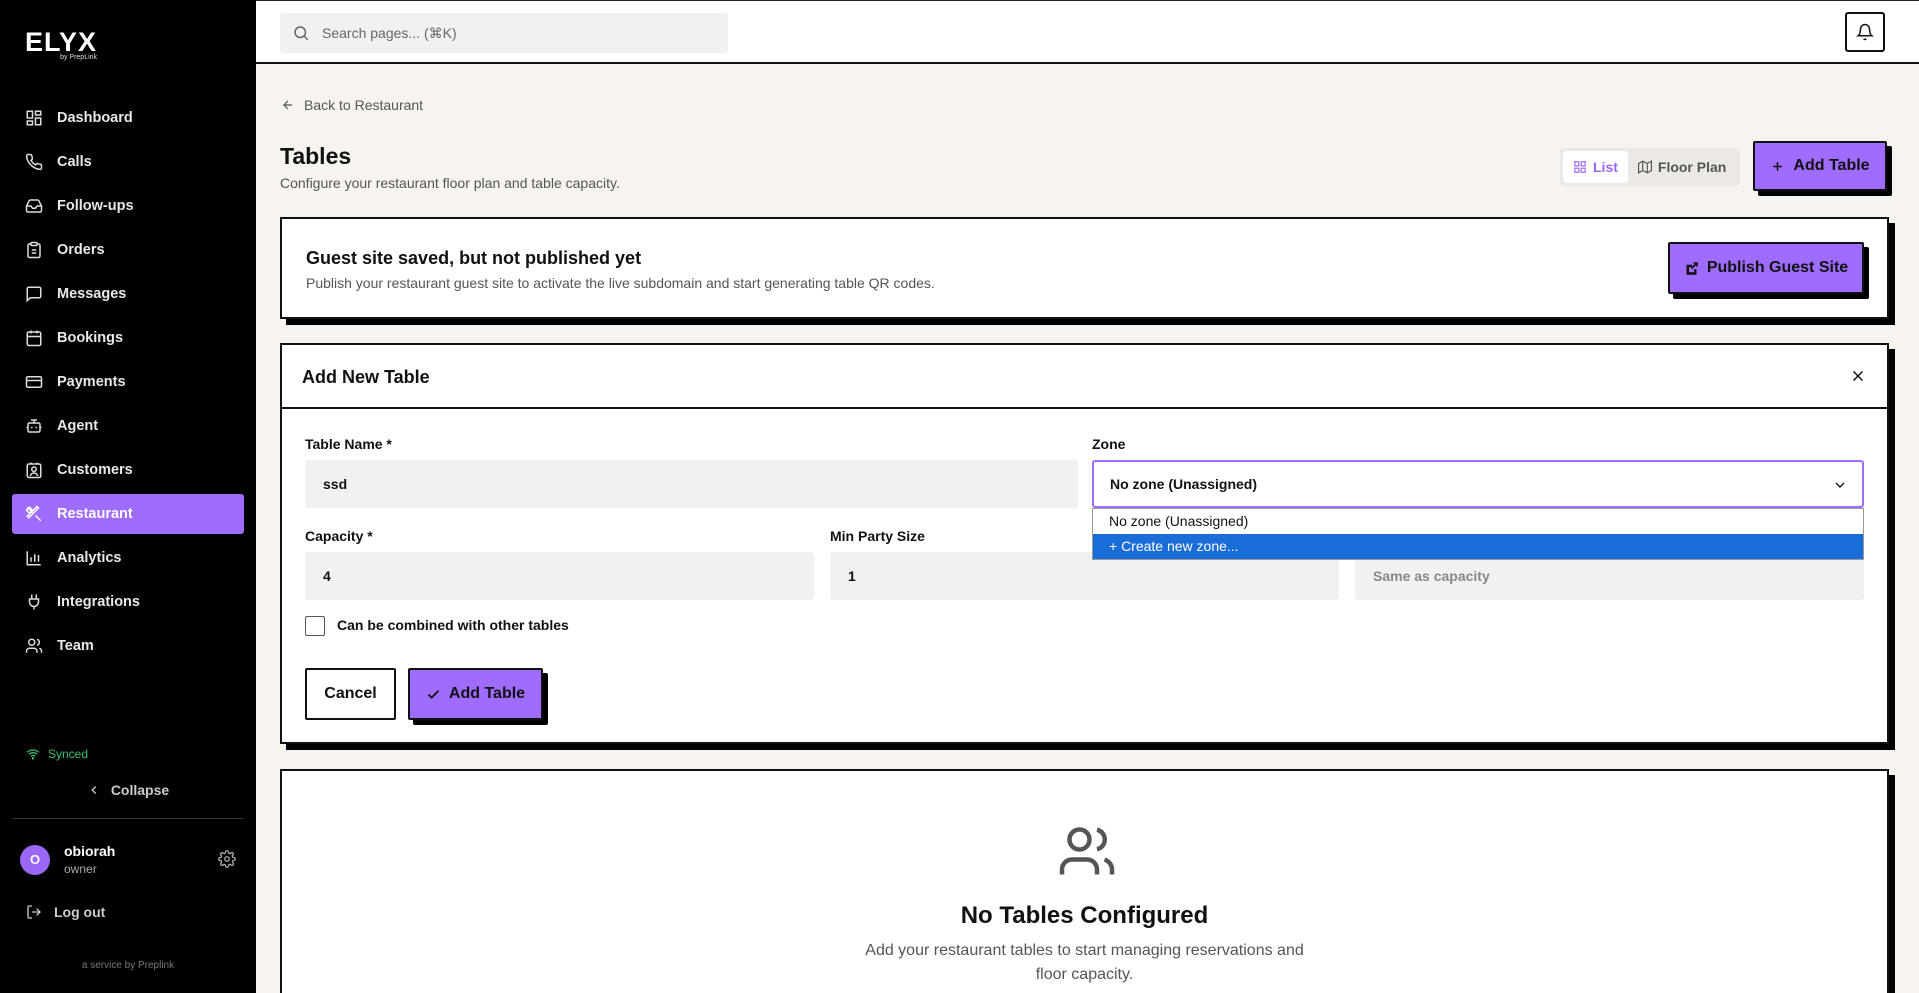  I want to click on arrow-left-icon, so click(288, 105).